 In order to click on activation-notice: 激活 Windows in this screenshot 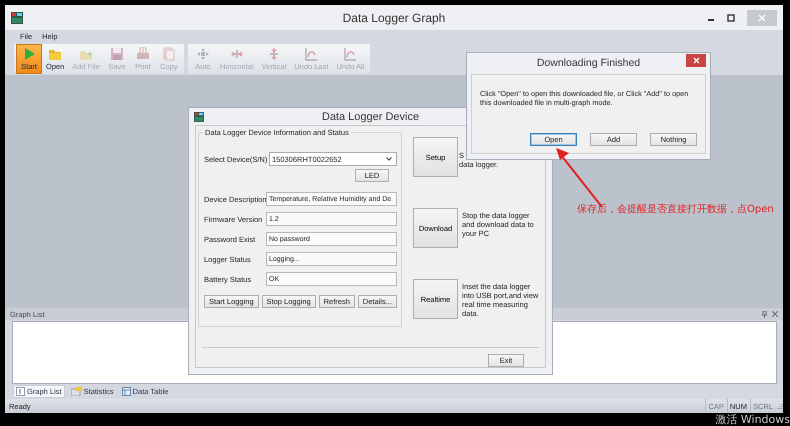, I will do `click(752, 419)`.